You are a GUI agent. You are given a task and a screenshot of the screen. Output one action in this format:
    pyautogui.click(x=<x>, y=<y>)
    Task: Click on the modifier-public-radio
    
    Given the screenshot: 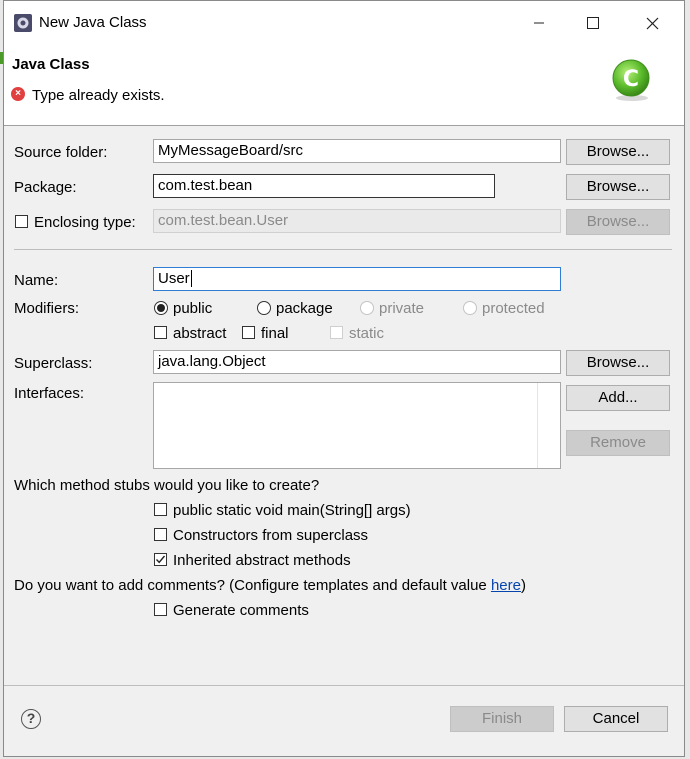 What is the action you would take?
    pyautogui.click(x=161, y=308)
    